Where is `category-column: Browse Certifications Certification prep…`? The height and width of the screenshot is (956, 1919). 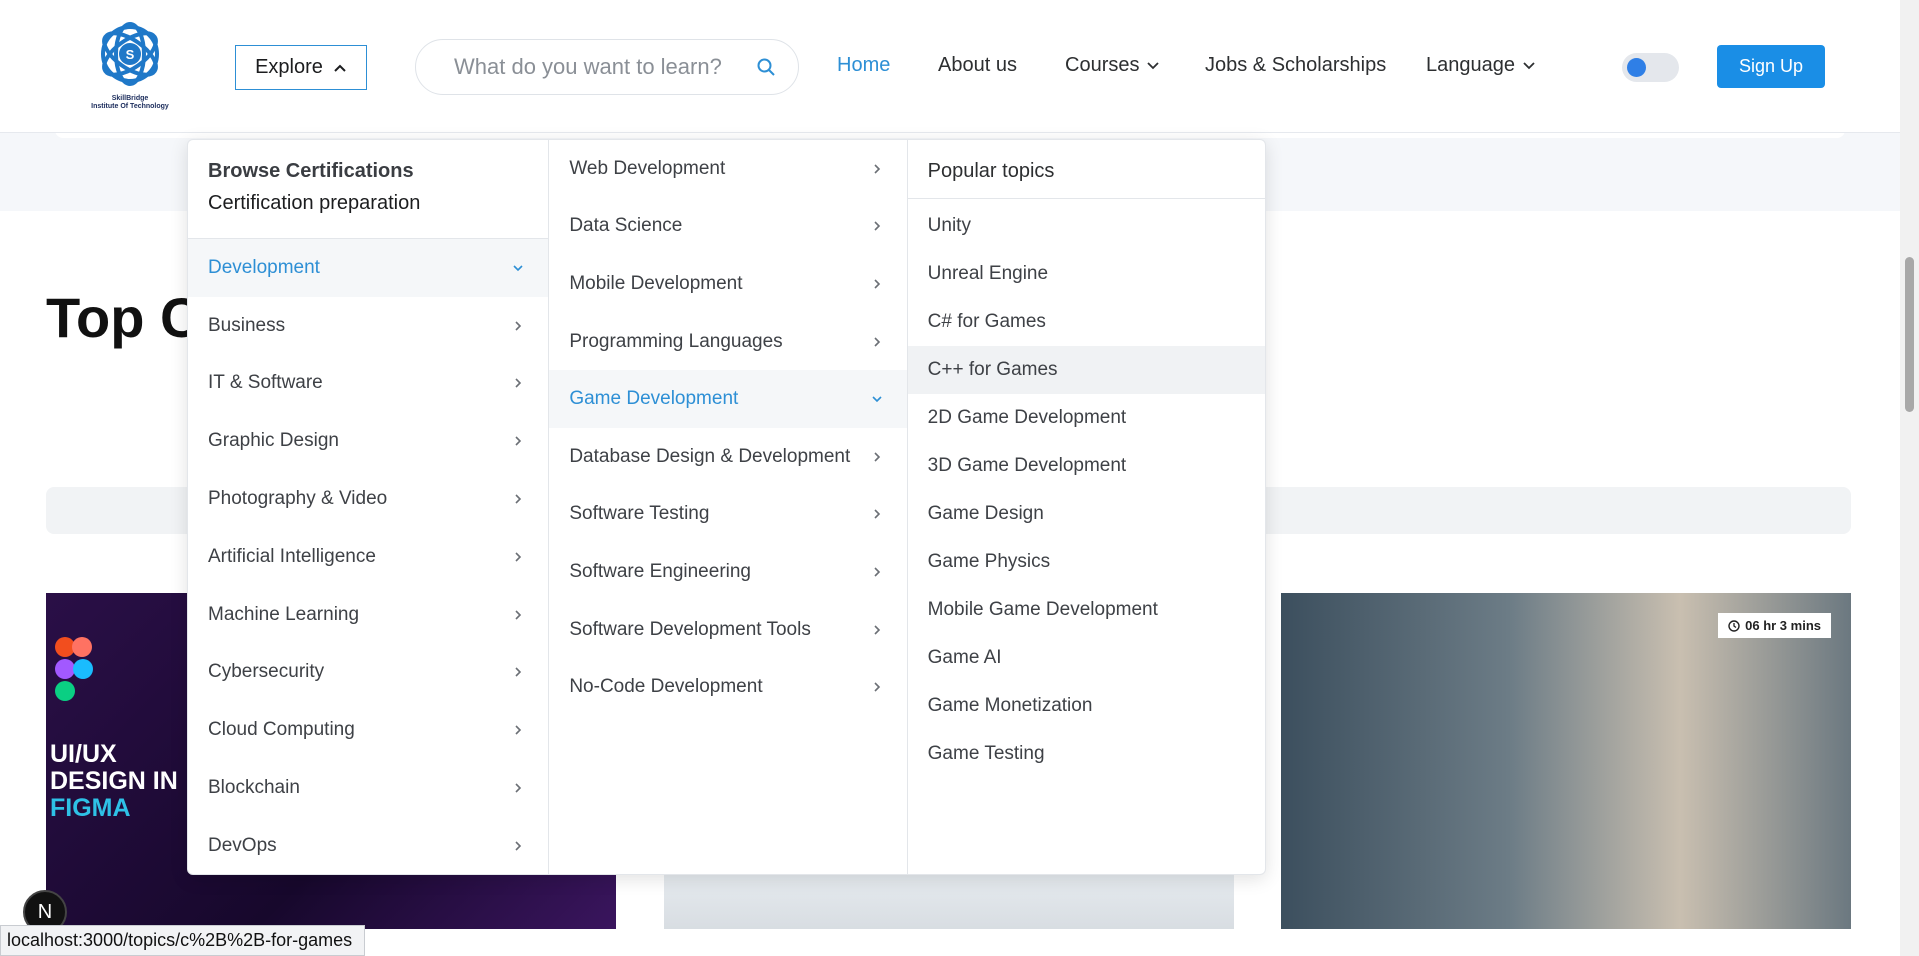 category-column: Browse Certifications Certification prep… is located at coordinates (369, 507).